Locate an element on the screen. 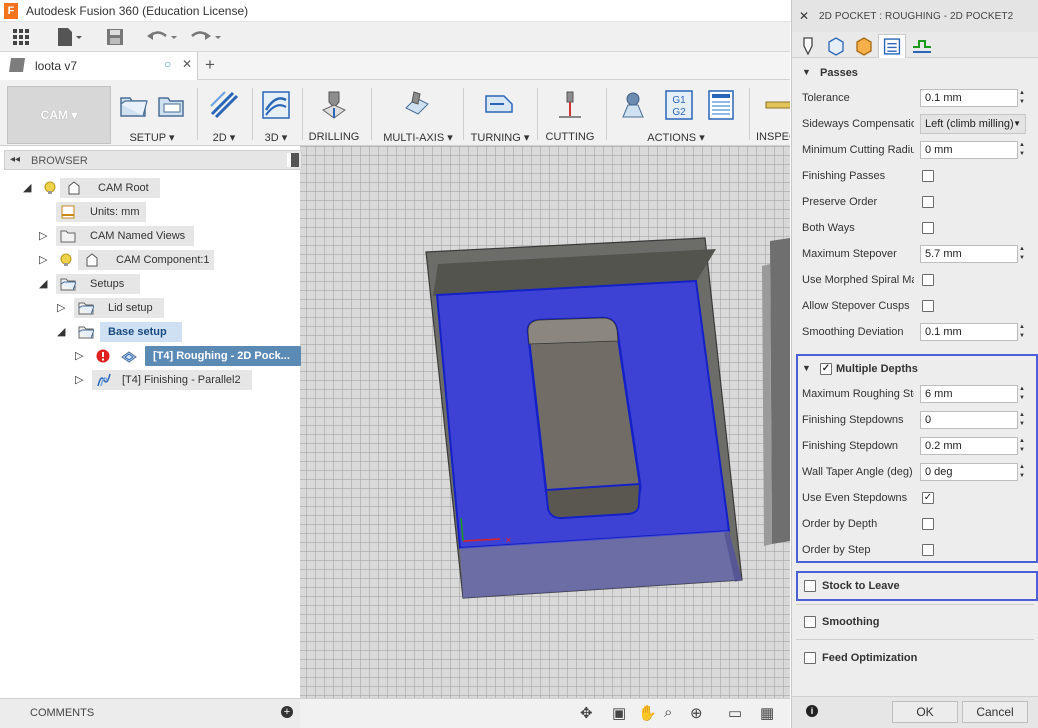 The width and height of the screenshot is (1038, 728). finishing-stepdown-input: 0.2 mm is located at coordinates (969, 446).